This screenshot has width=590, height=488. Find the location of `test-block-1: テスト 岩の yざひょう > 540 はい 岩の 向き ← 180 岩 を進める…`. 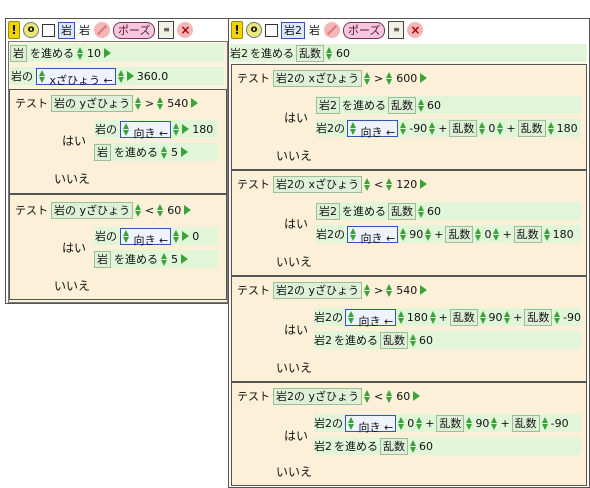

test-block-1: テスト 岩の yざひょう > 540 はい 岩の 向き ← 180 岩 を進める… is located at coordinates (118, 141).